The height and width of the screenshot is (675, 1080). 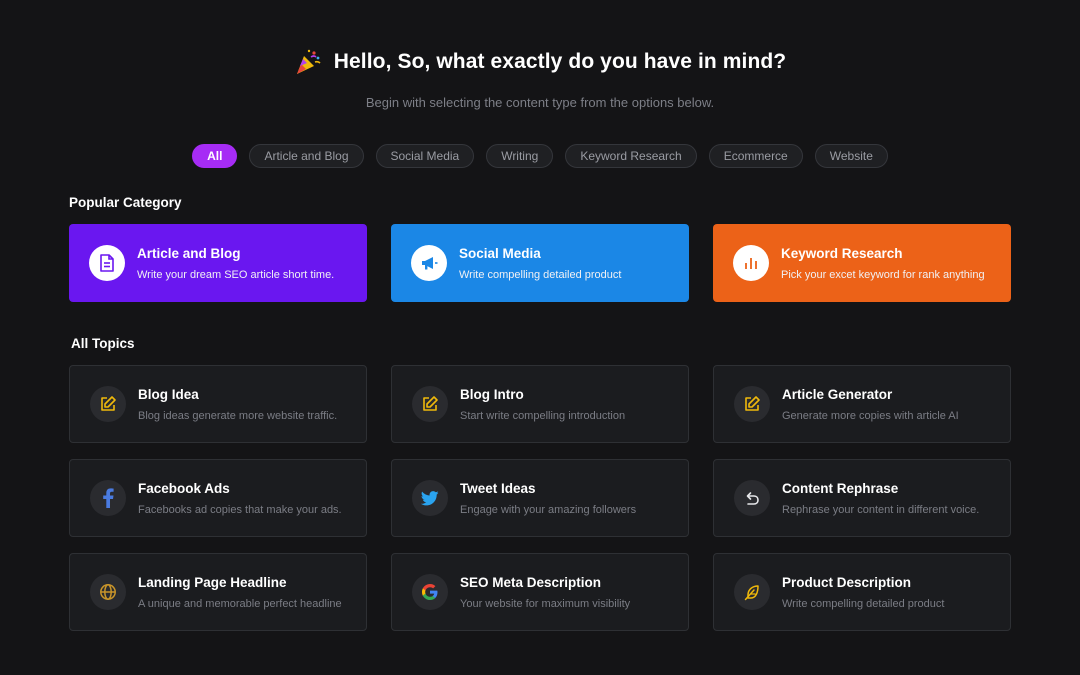 I want to click on undo-icon, so click(x=752, y=498).